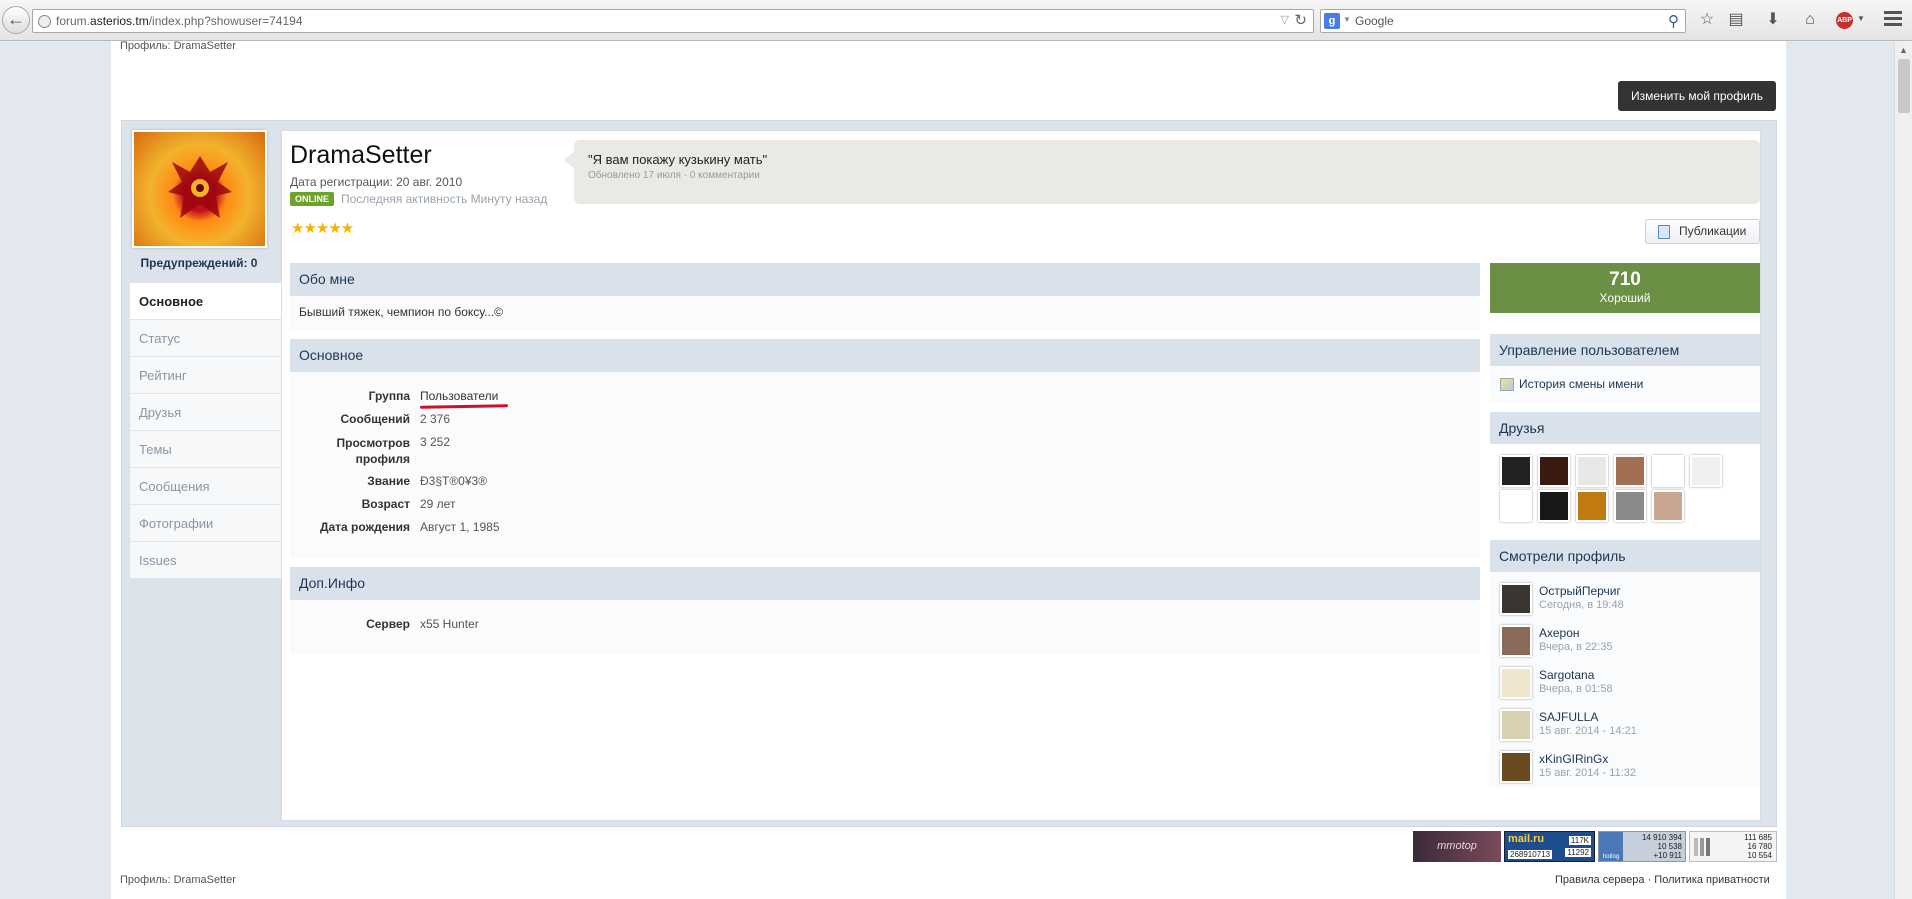 The width and height of the screenshot is (1912, 899). I want to click on li-stat-3: 10 554, so click(1759, 855).